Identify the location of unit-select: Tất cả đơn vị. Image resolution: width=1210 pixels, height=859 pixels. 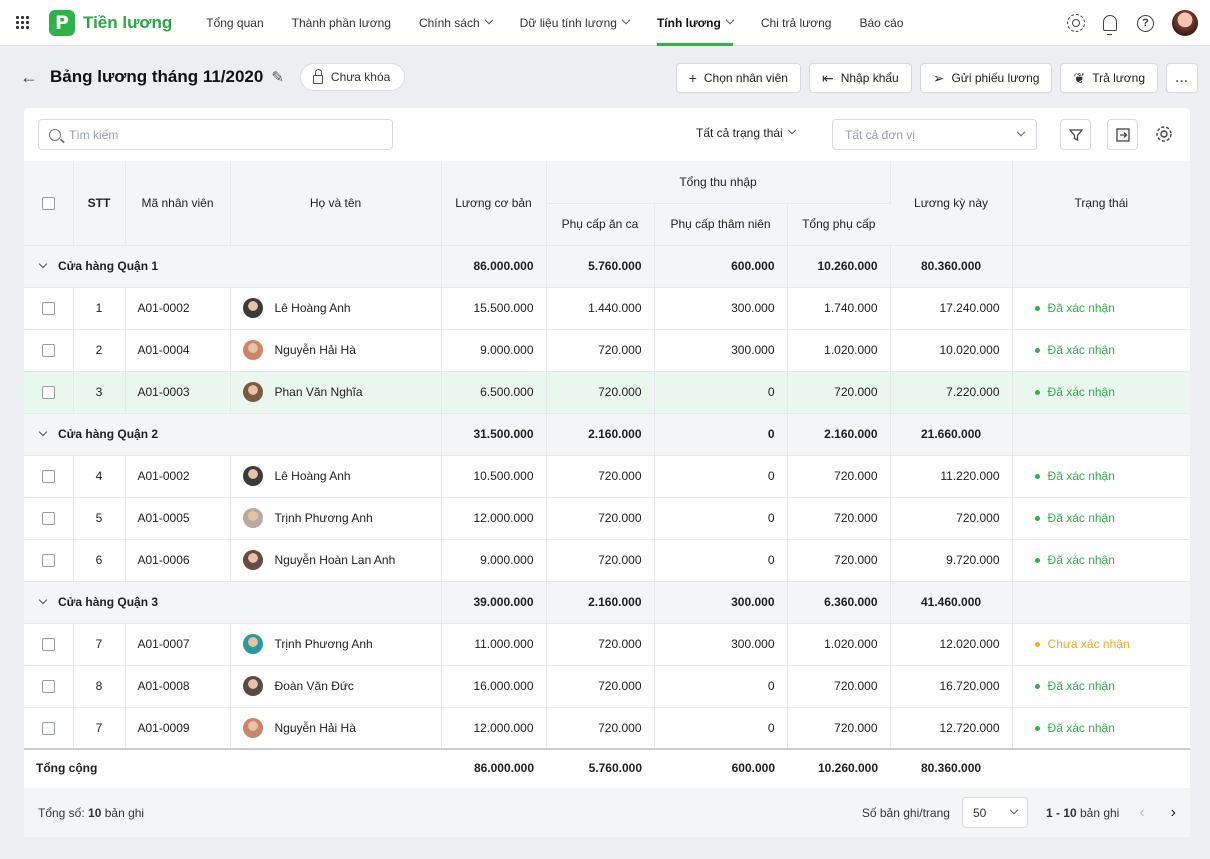
(934, 134).